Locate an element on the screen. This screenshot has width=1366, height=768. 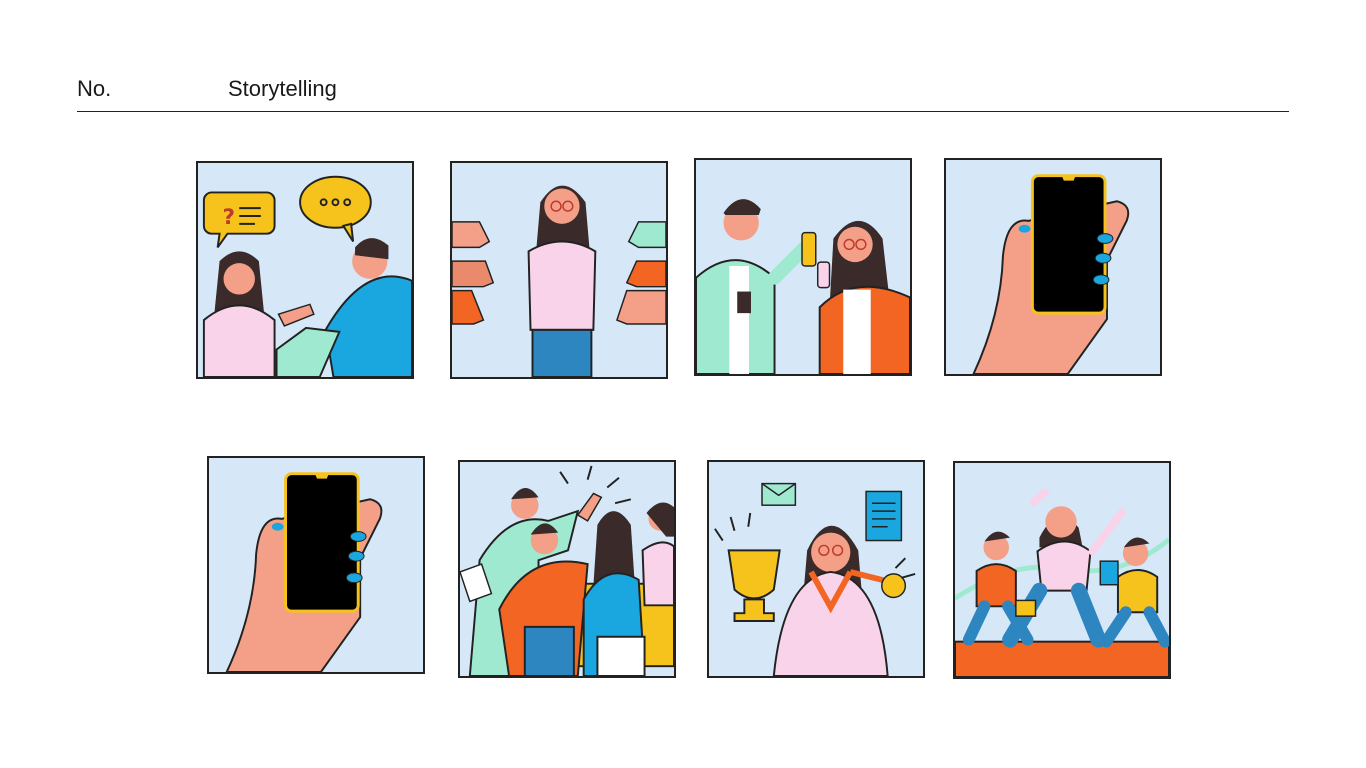
panel-criticism is located at coordinates (559, 270).